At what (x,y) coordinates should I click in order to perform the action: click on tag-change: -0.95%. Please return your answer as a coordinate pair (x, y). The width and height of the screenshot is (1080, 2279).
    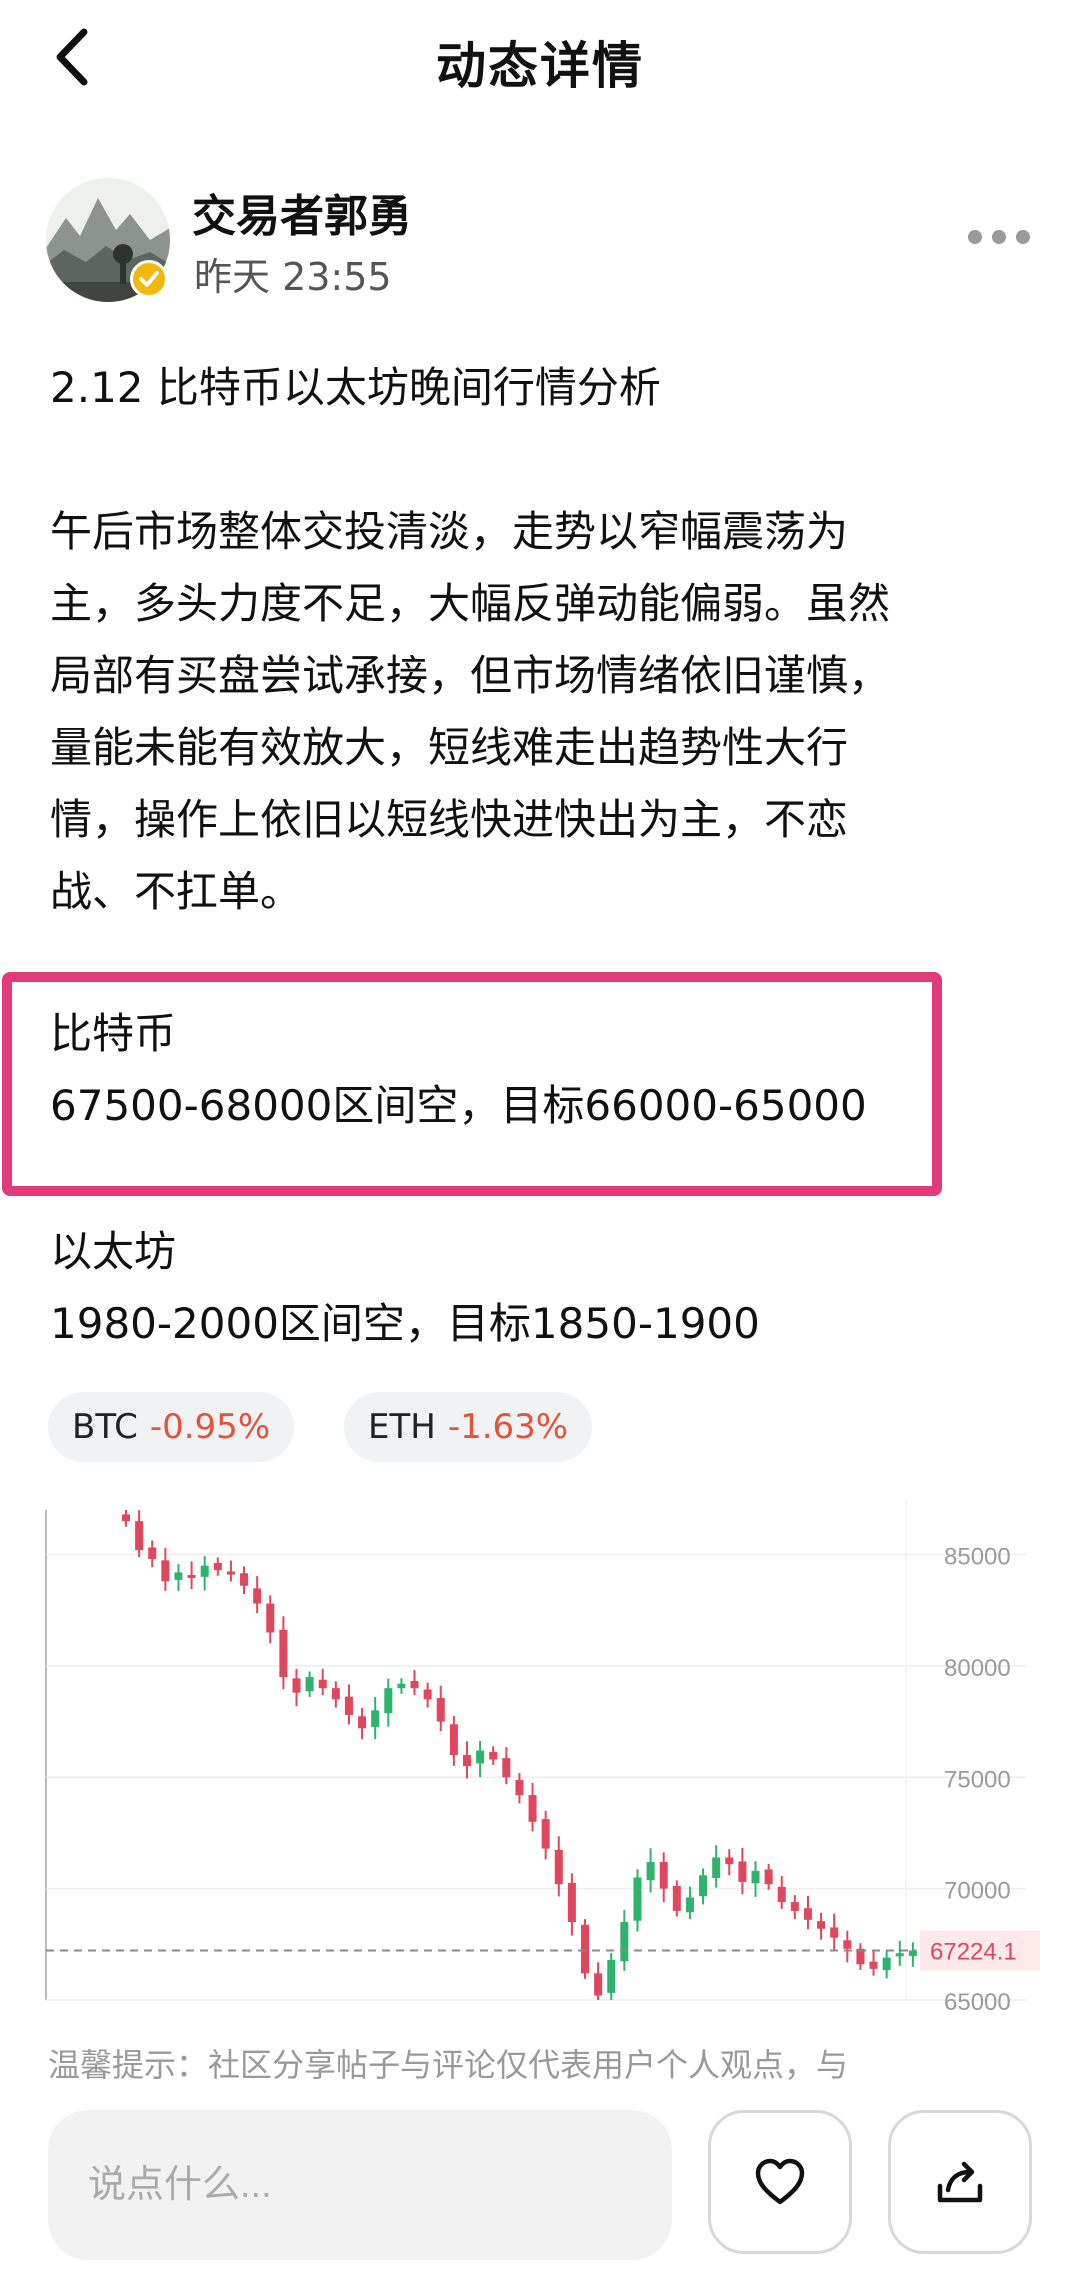
    Looking at the image, I should click on (210, 1427).